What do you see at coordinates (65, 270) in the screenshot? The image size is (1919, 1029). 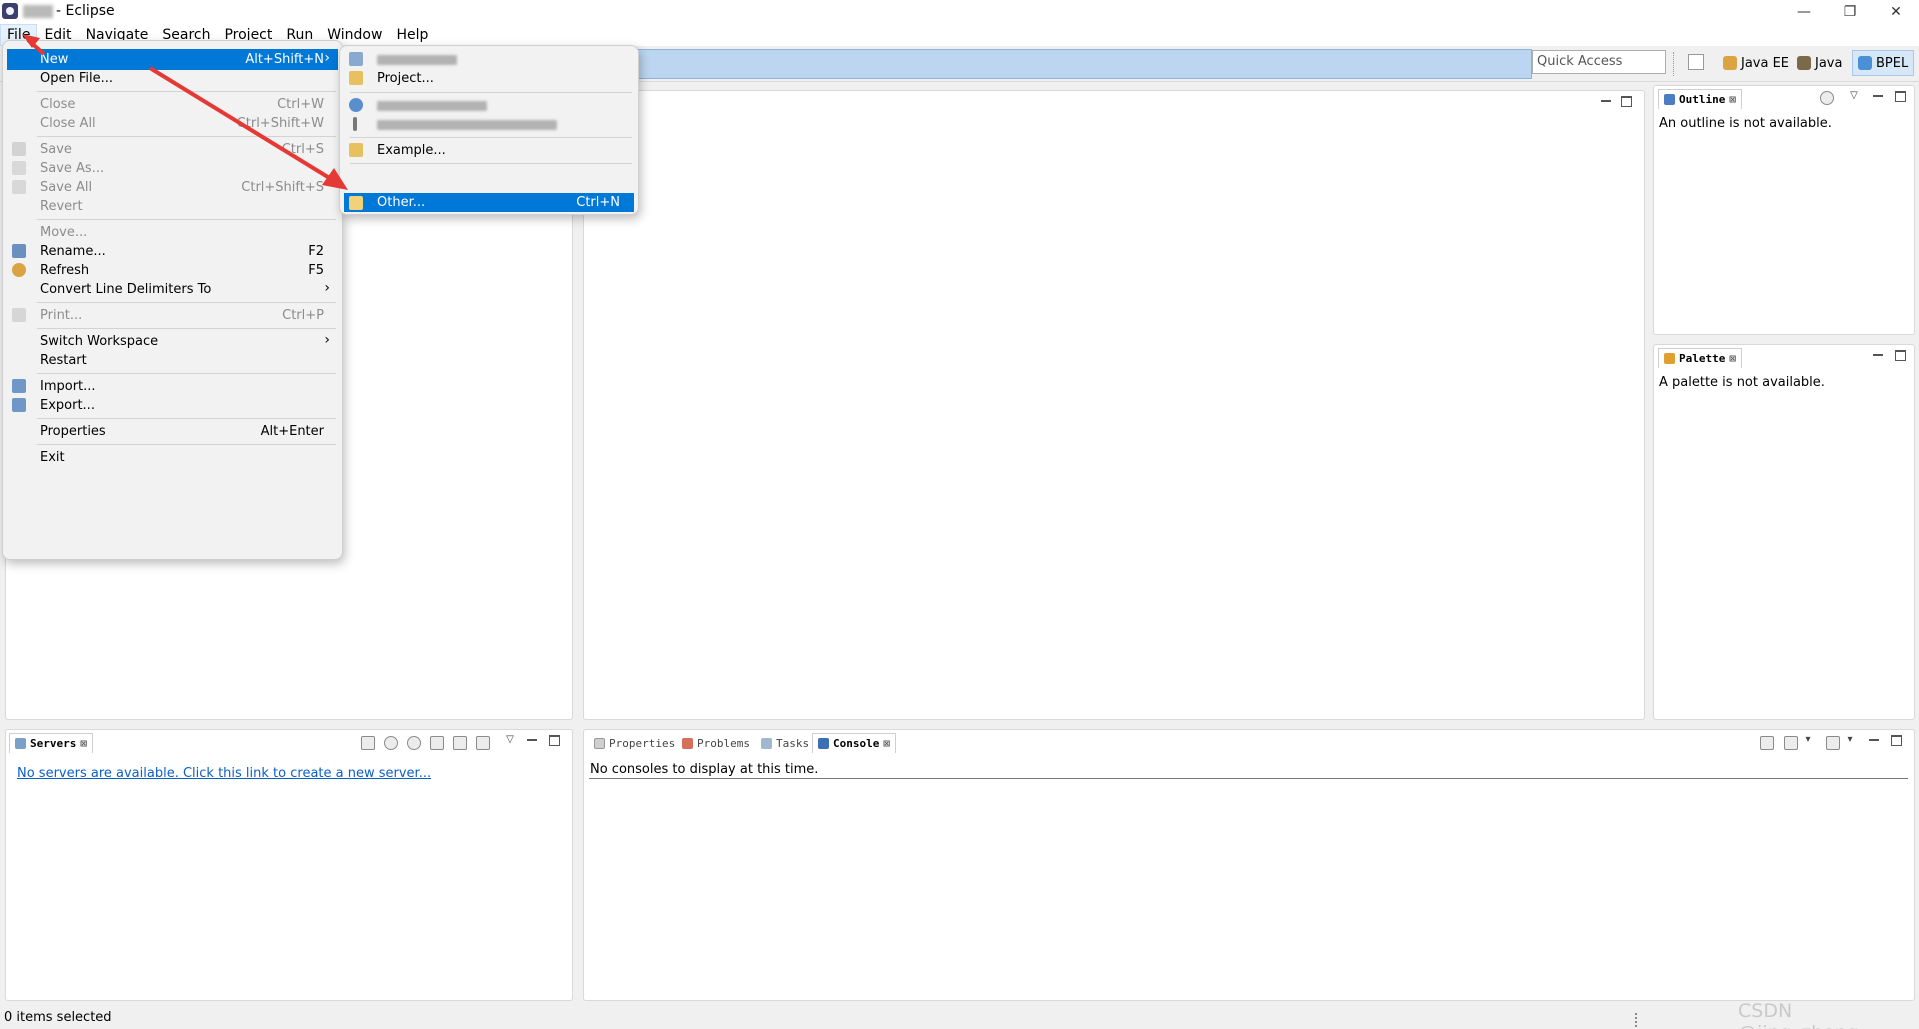 I see `menu-item-label: Refresh` at bounding box center [65, 270].